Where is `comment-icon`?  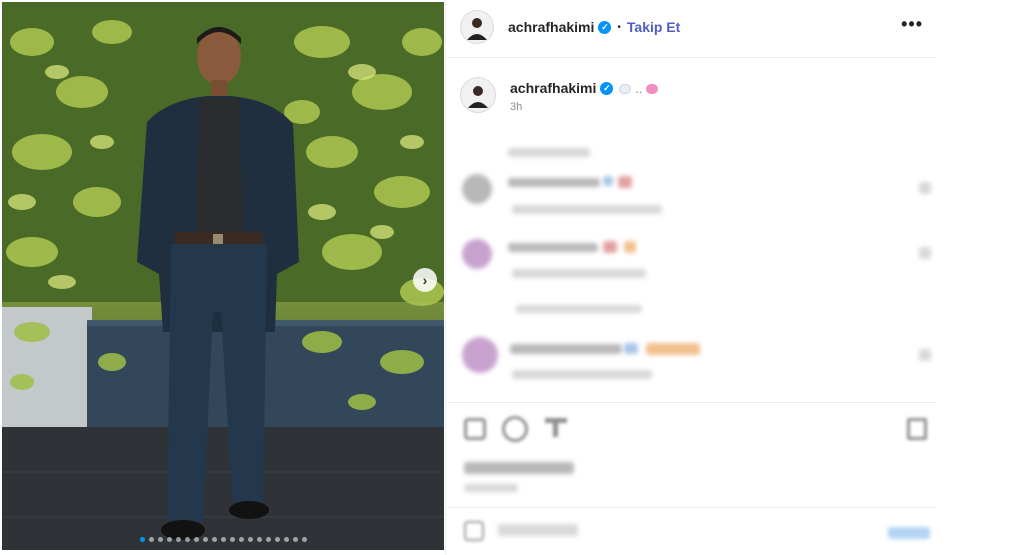
comment-icon is located at coordinates (515, 429).